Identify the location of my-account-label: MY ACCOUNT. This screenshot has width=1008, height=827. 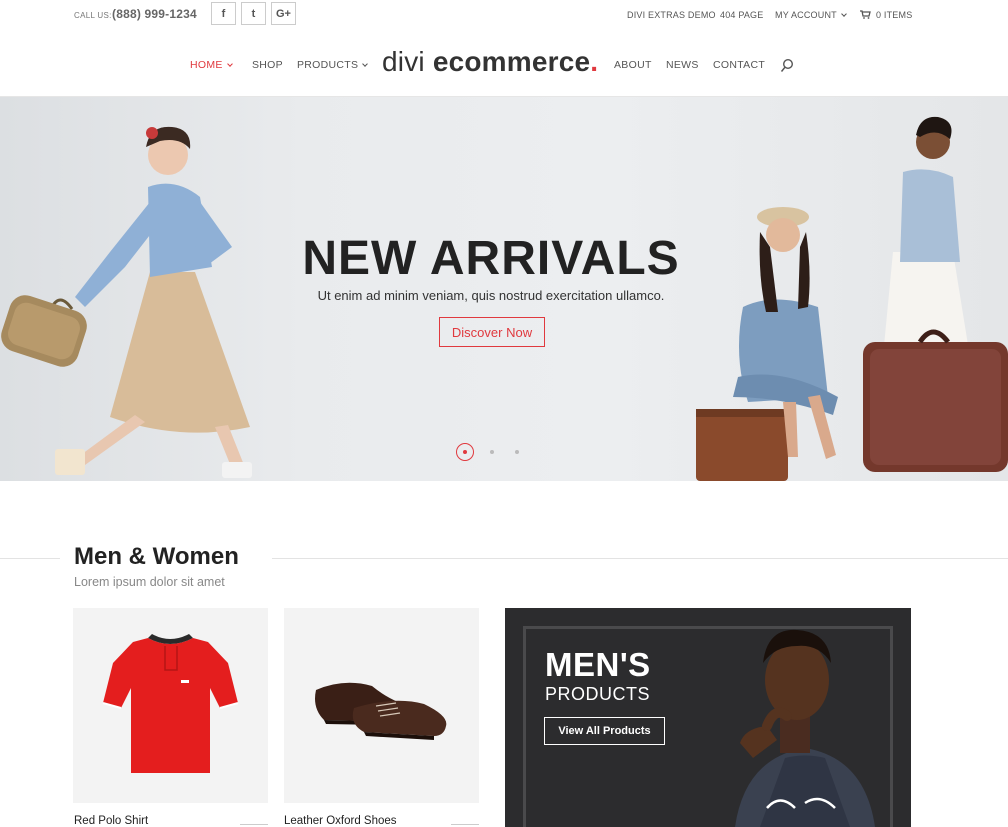
(806, 15).